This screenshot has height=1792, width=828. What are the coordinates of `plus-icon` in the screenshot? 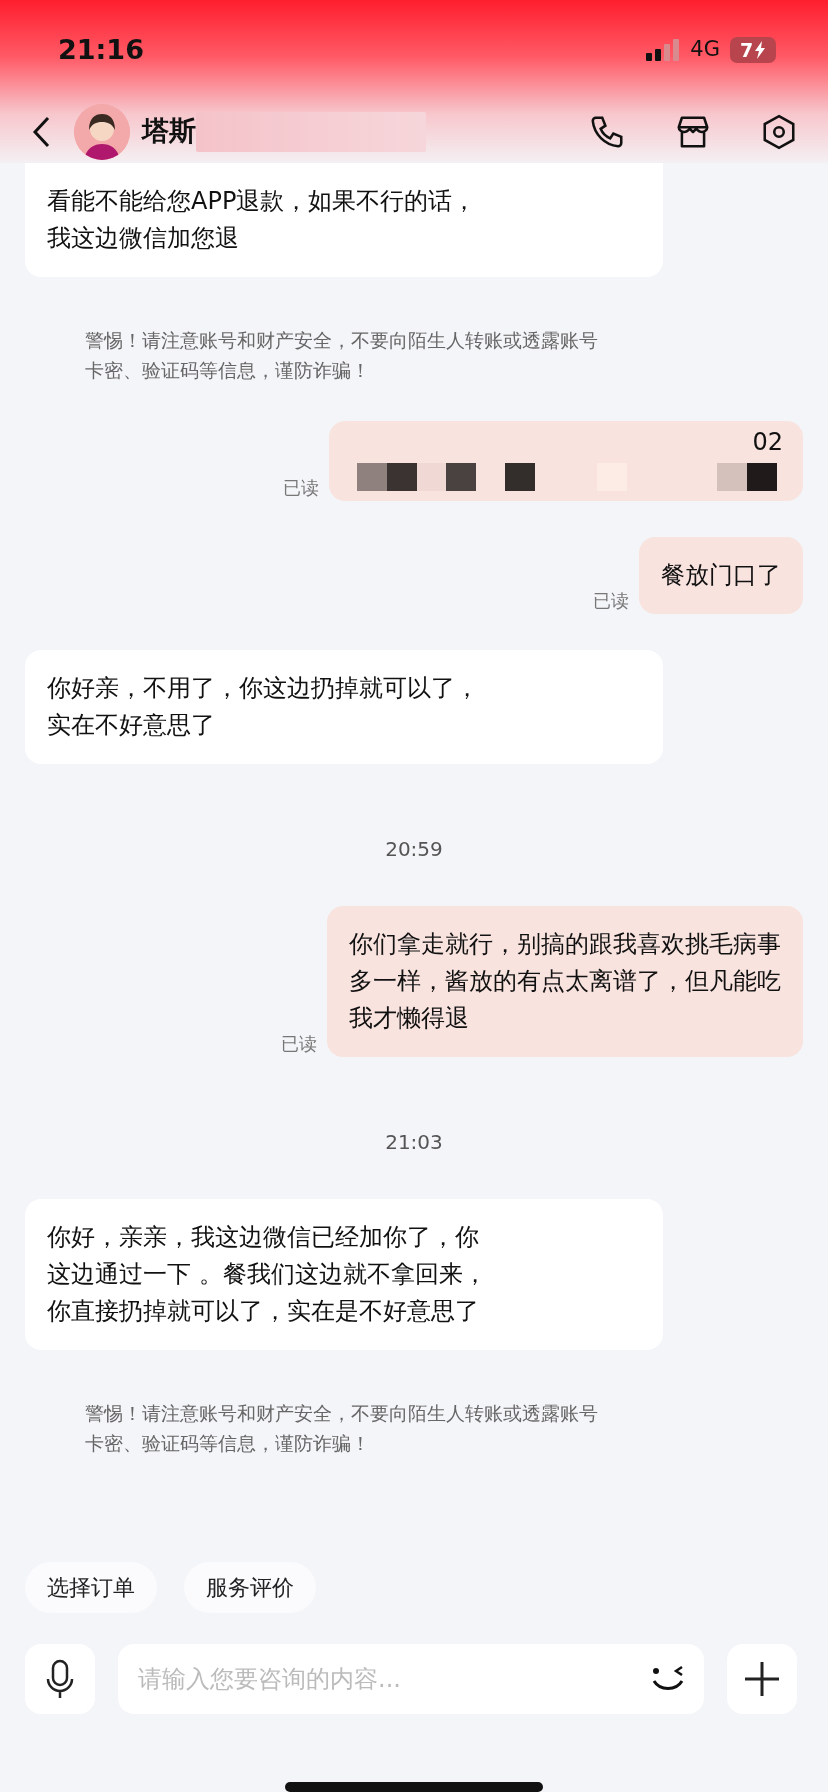 It's located at (762, 1679).